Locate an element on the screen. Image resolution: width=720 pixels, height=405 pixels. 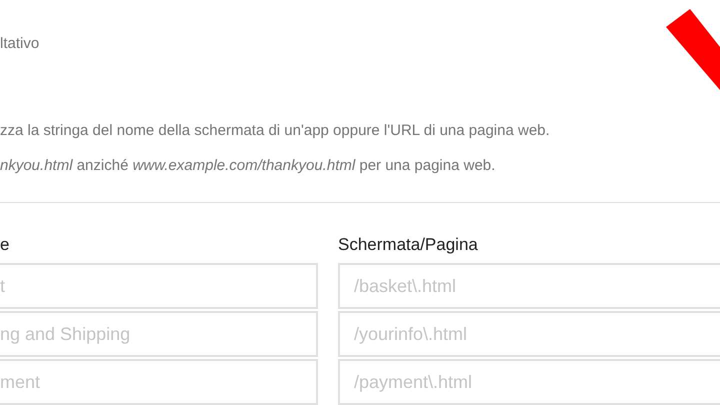
help-text: zza la stringa del nome della schermata di un'app oppure l'URL di una pagina web. is located at coordinates (275, 131).